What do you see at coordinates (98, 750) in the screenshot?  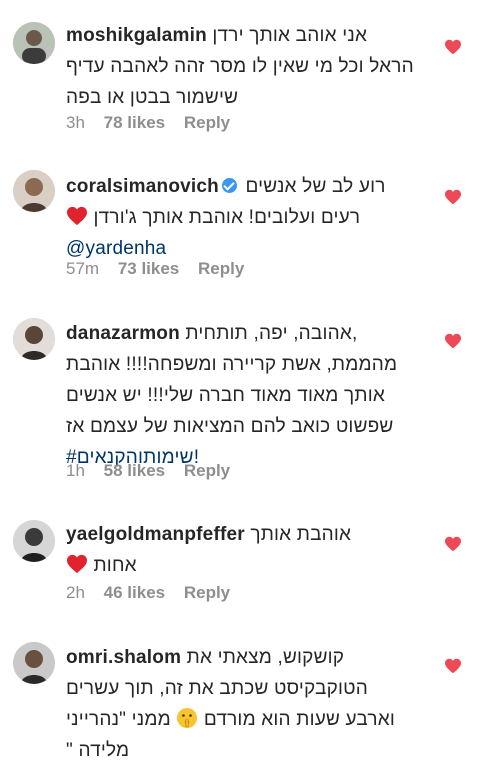 I see `comment-text-line: " מלידה` at bounding box center [98, 750].